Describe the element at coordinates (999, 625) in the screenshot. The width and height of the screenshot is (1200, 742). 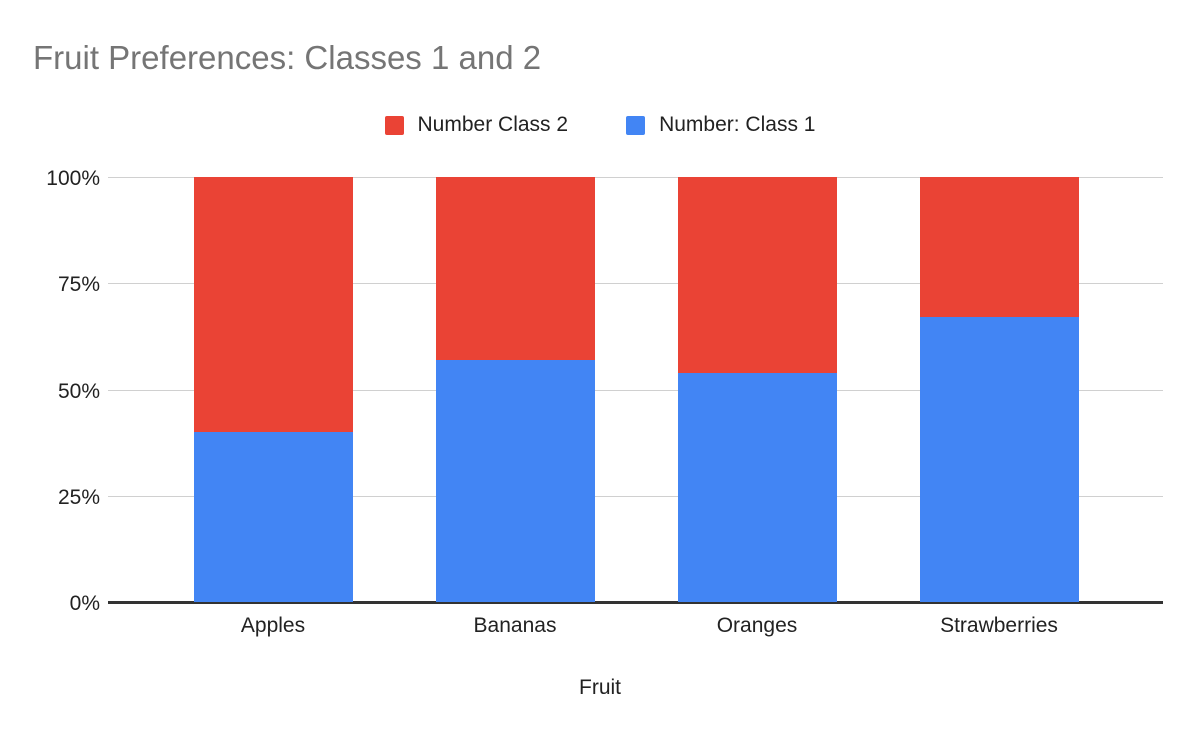
I see `x-tick-label-strawberries: Strawberries` at that location.